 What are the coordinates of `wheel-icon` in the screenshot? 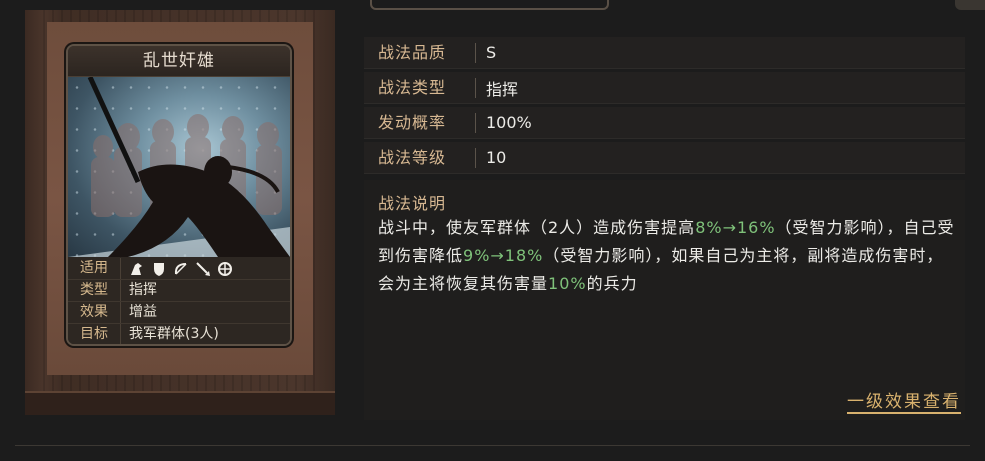 It's located at (225, 269).